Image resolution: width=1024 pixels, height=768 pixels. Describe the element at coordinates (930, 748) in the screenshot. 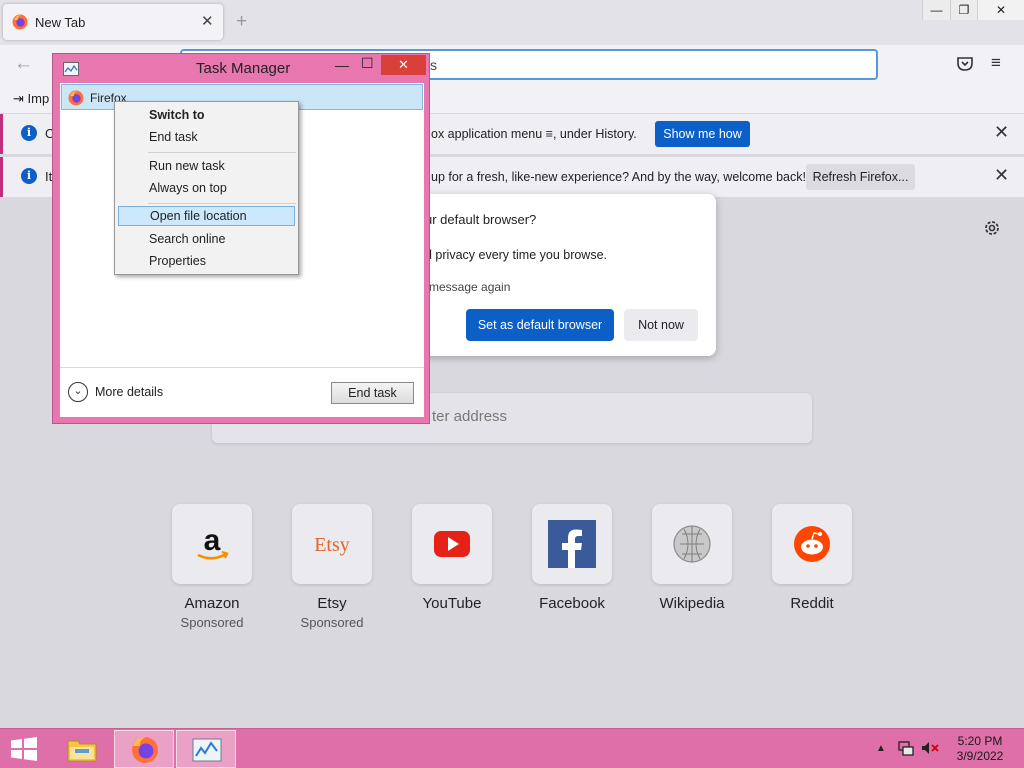

I see `volume-muted-icon` at that location.